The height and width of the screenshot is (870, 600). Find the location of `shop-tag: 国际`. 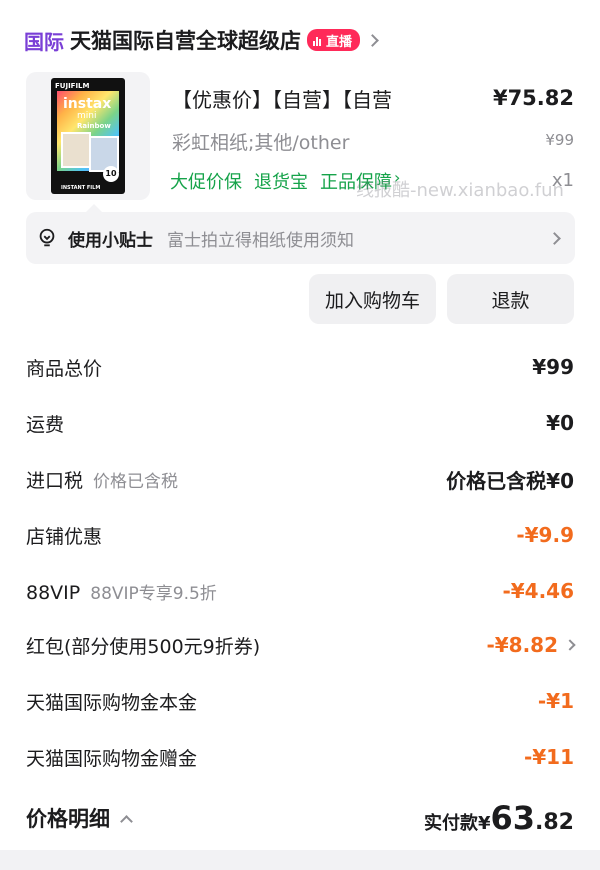

shop-tag: 国际 is located at coordinates (44, 41).